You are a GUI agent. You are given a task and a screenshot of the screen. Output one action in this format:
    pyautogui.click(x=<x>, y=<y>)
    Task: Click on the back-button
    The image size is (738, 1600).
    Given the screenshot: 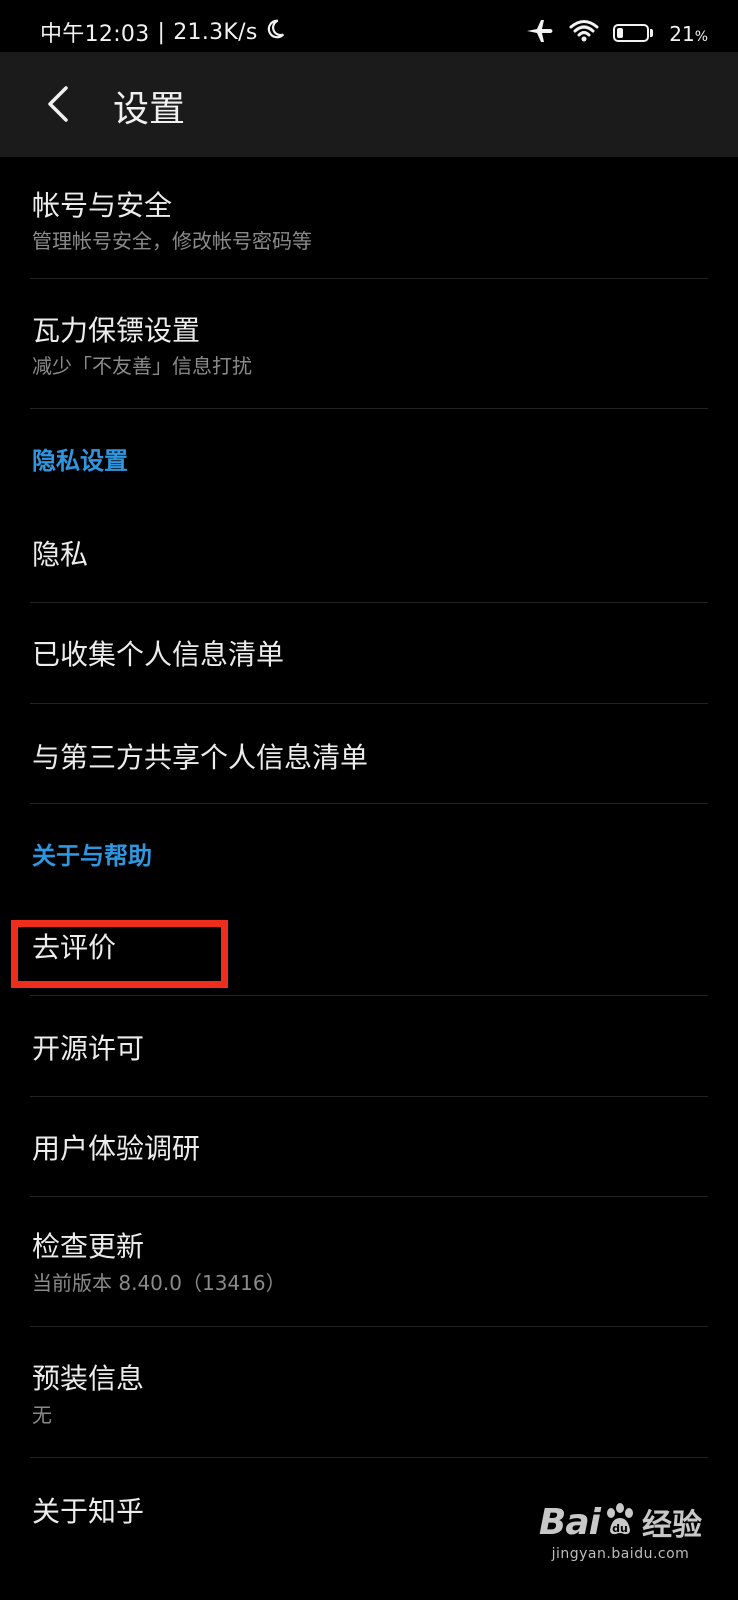 What is the action you would take?
    pyautogui.click(x=58, y=104)
    